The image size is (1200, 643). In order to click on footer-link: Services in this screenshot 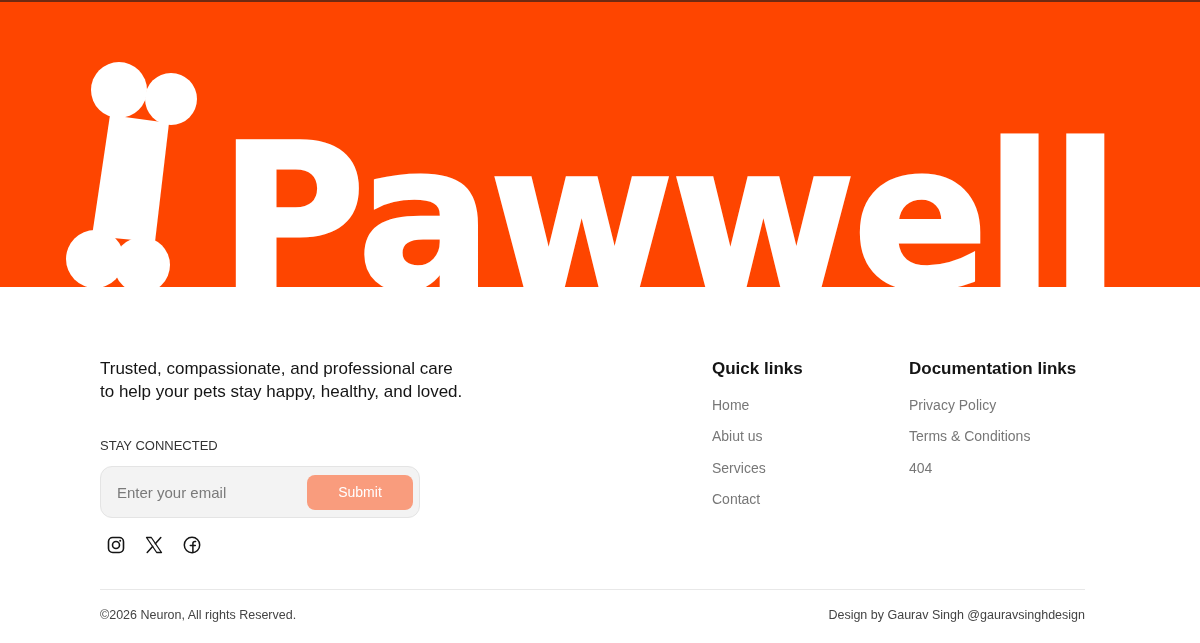, I will do `click(739, 467)`.